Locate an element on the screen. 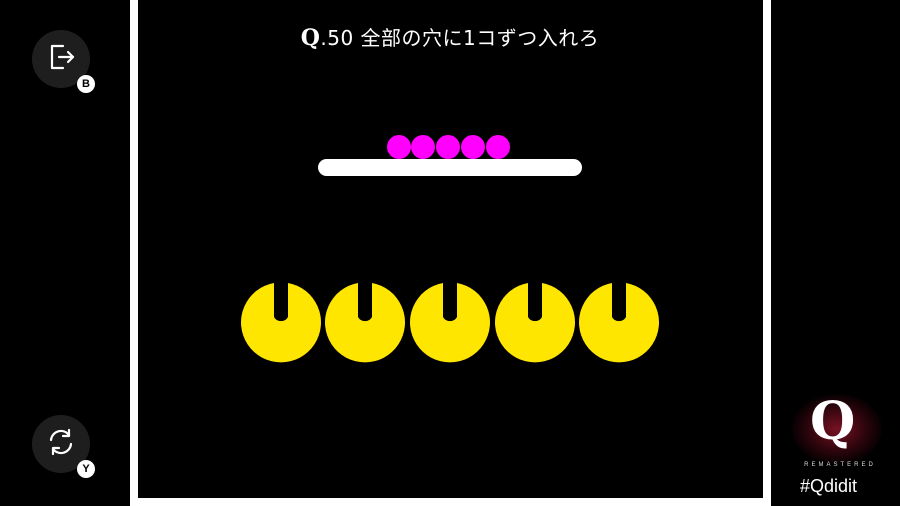 Image resolution: width=900 pixels, height=506 pixels. question-text: .50 全部の穴に1コずつ入れろ is located at coordinates (460, 38).